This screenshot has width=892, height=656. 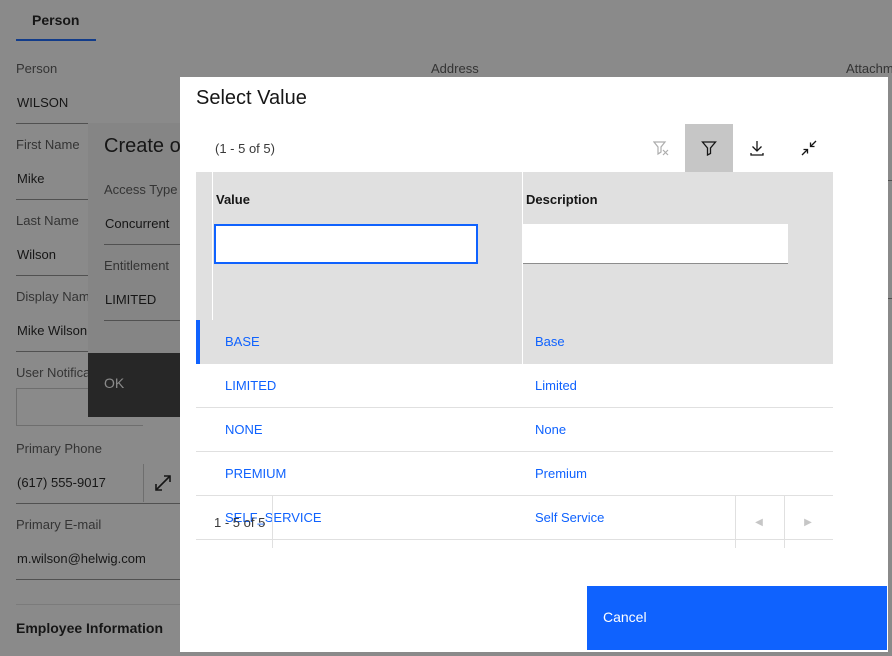 What do you see at coordinates (556, 385) in the screenshot?
I see `row-description: Limited` at bounding box center [556, 385].